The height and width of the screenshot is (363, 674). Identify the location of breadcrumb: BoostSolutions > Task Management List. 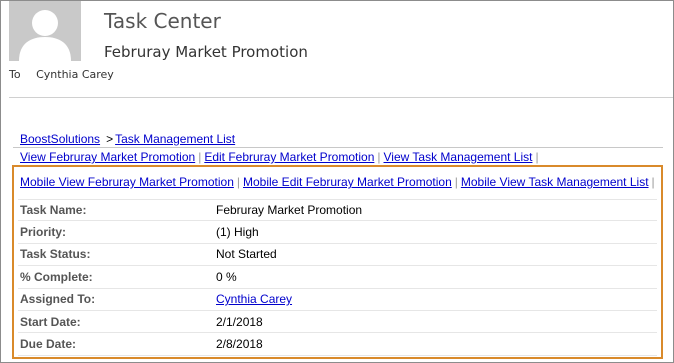
(127, 139).